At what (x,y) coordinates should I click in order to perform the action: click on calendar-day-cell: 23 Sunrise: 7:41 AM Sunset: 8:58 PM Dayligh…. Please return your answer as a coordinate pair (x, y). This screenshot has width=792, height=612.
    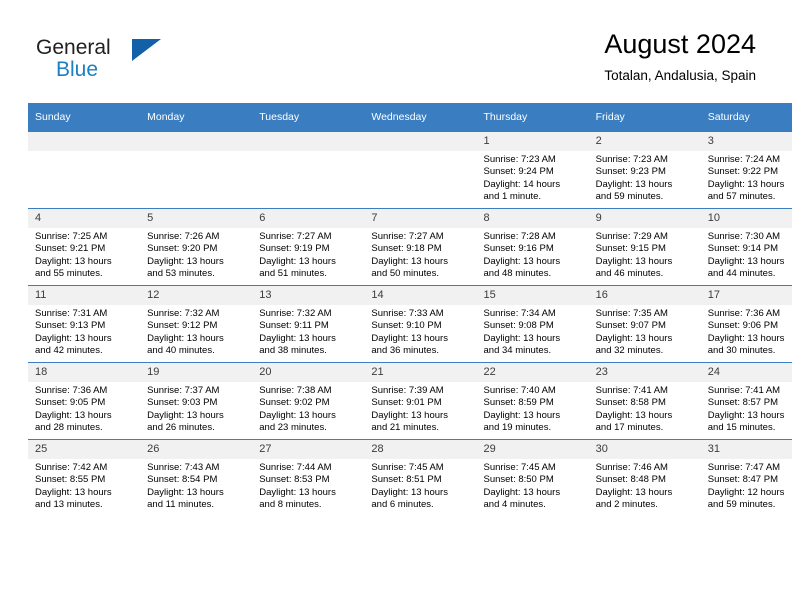
    Looking at the image, I should click on (644, 401).